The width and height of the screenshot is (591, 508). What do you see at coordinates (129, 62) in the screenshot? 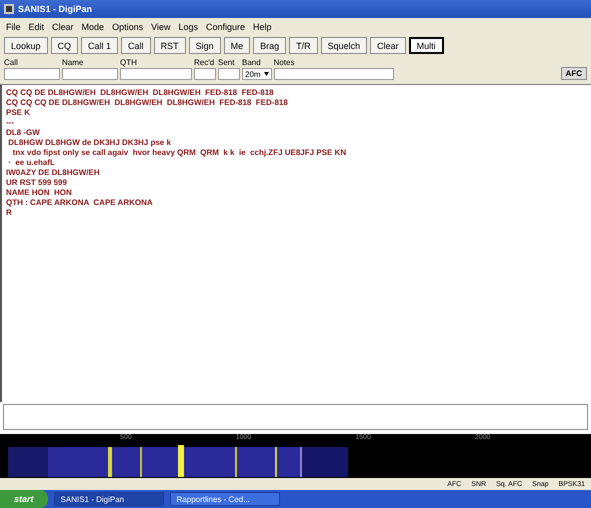
I see `field-label: QTH` at bounding box center [129, 62].